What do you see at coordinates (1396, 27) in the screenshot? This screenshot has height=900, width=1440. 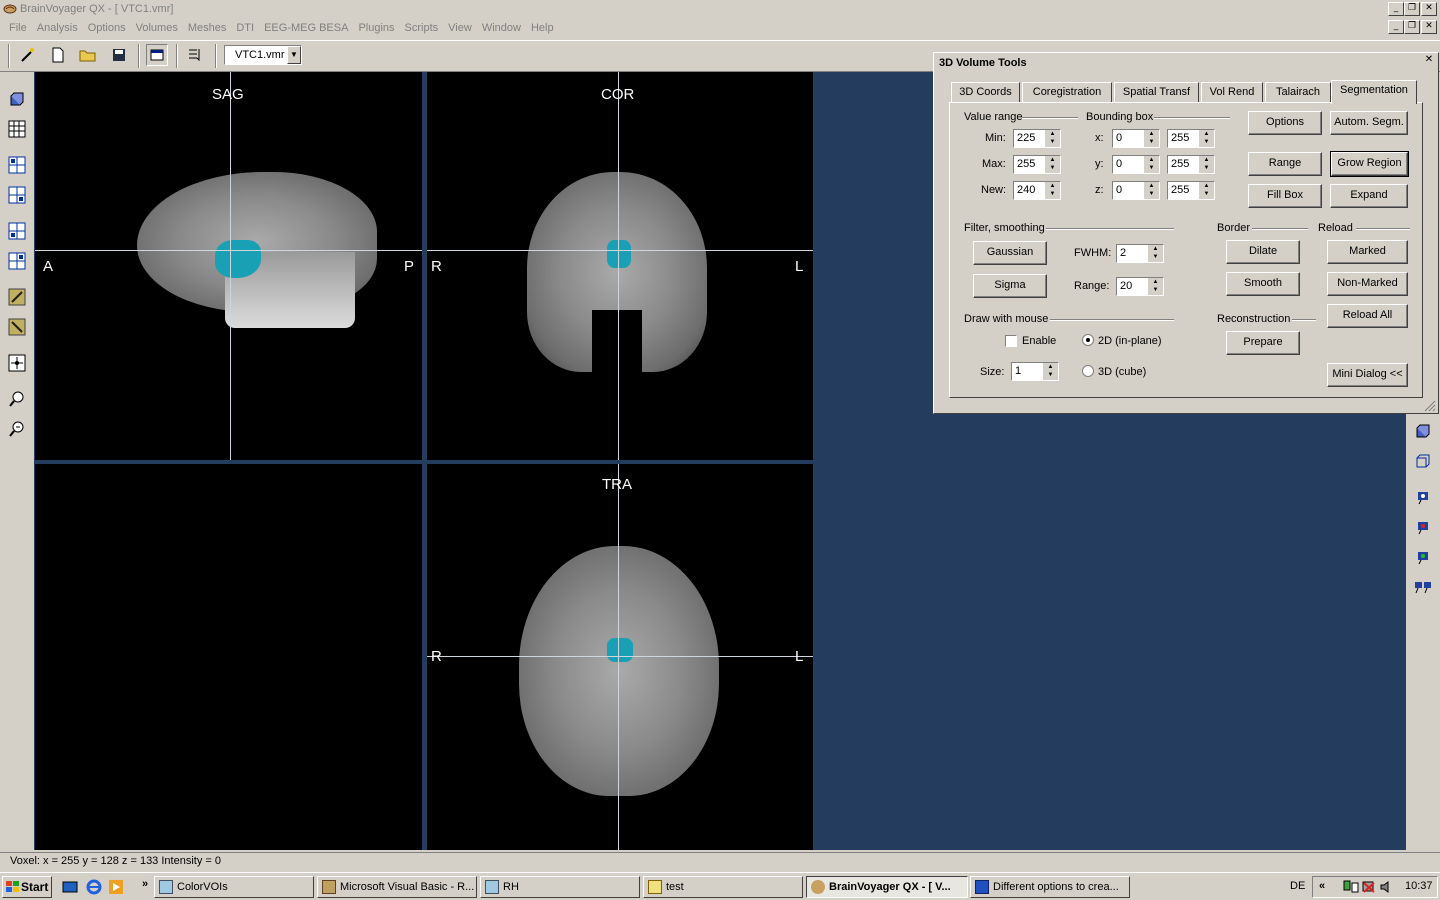 I see `doc-minimize-icon: _` at bounding box center [1396, 27].